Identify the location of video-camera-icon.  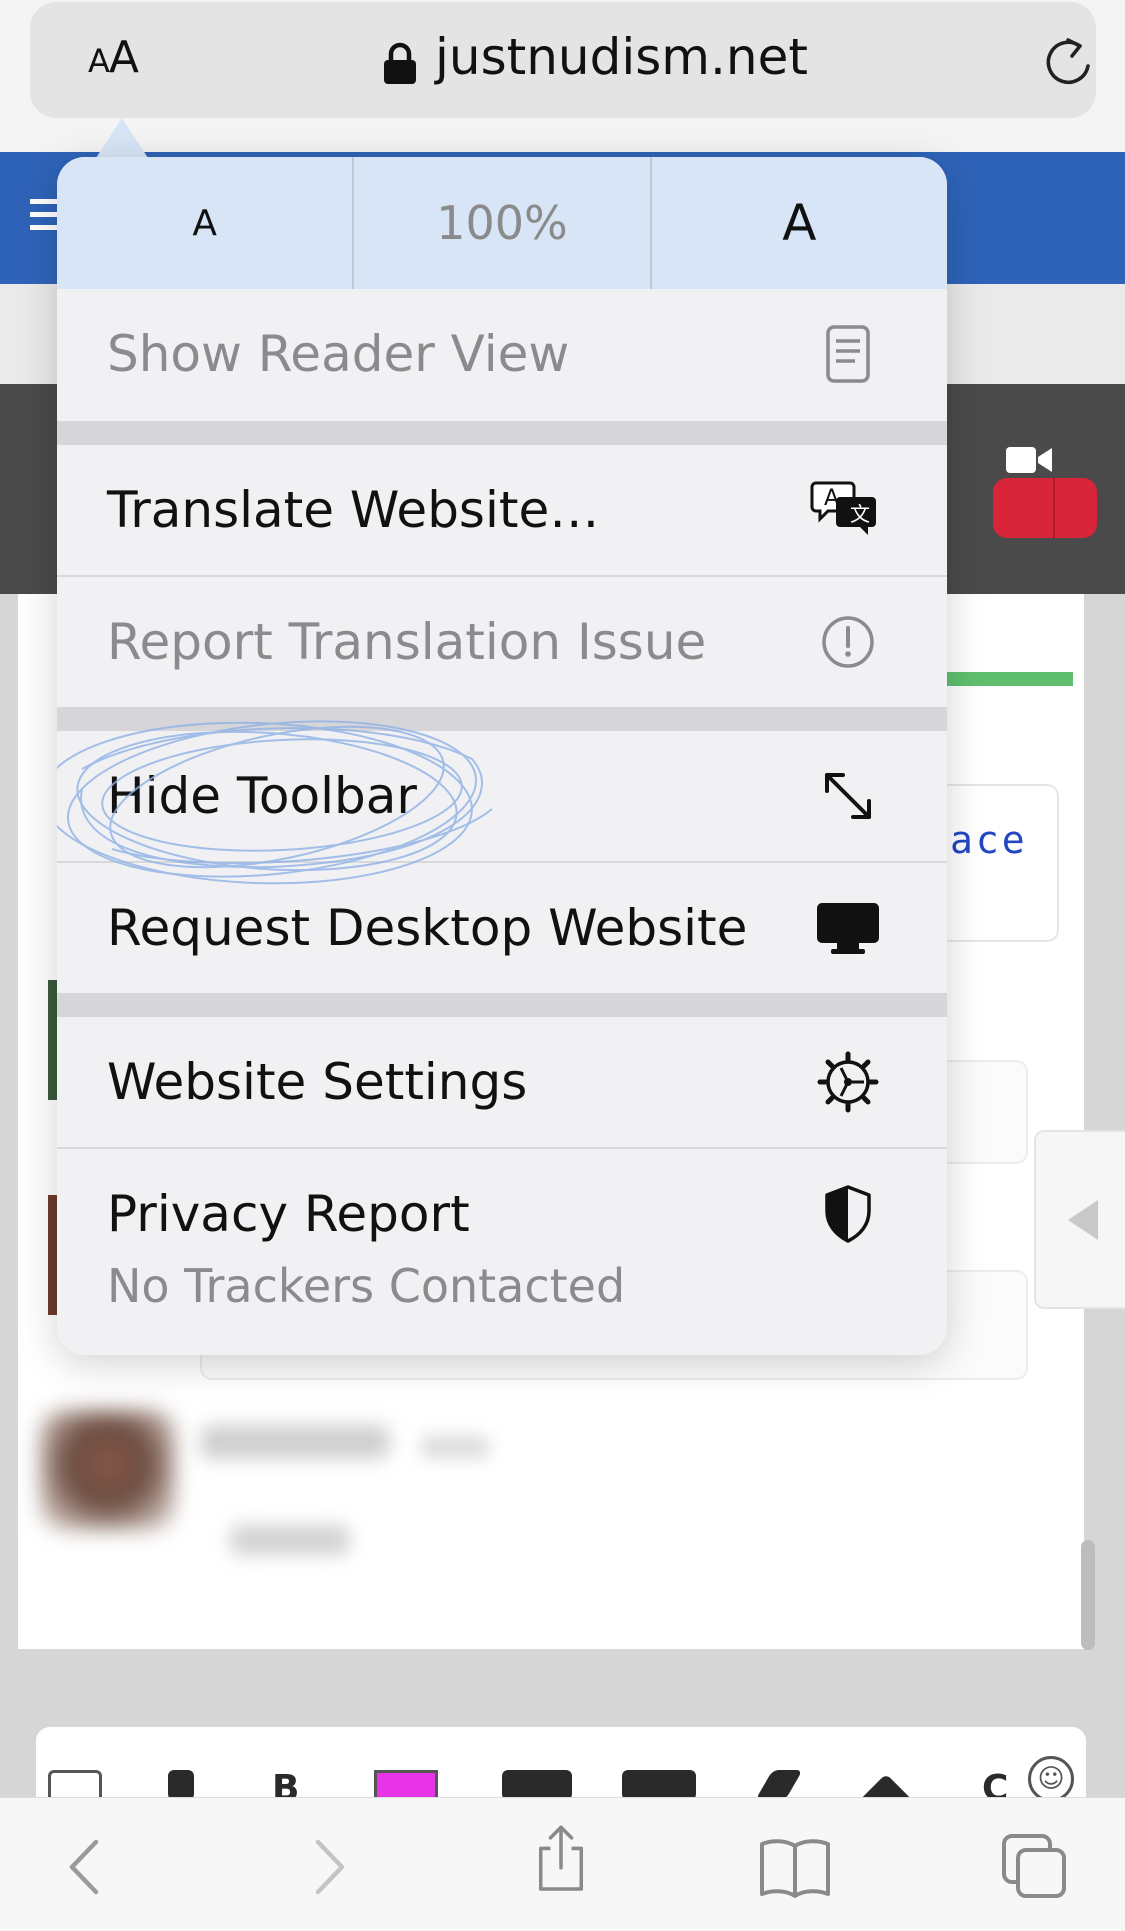
(1029, 460).